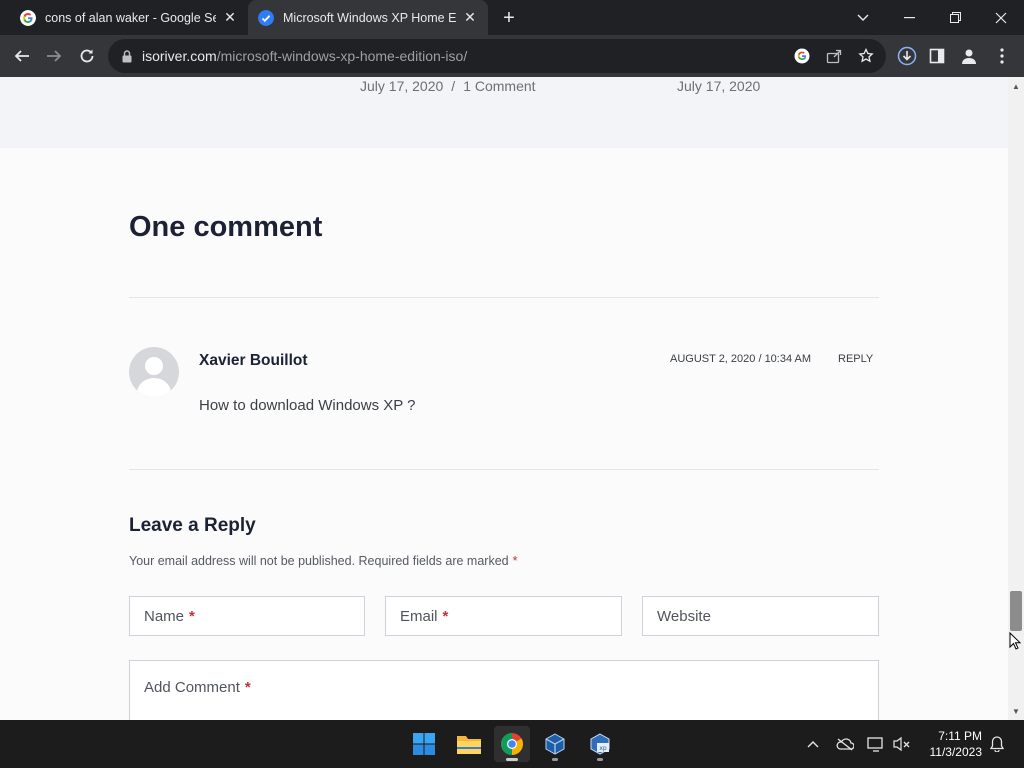 This screenshot has height=768, width=1024. I want to click on scroll-down-arrow-icon: ▼, so click(1016, 711).